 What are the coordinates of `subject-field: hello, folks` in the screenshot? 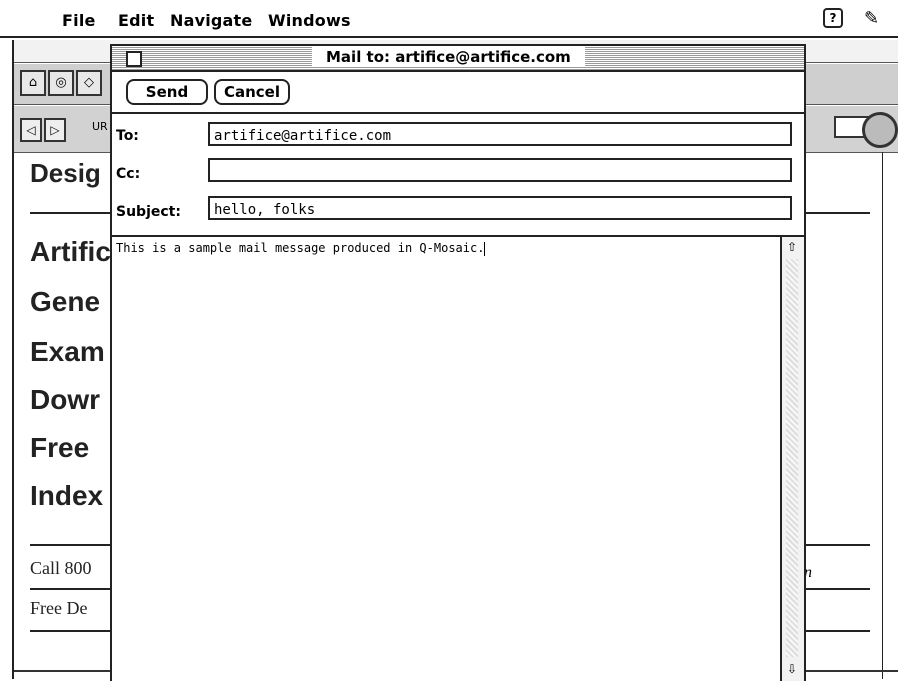 It's located at (500, 208).